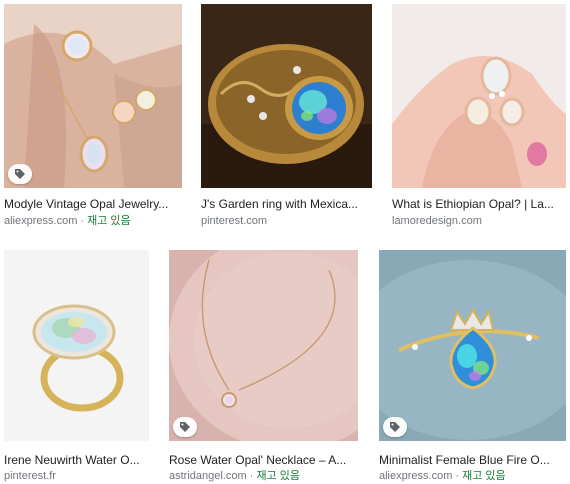  I want to click on source-domain: lamoredesign.com, so click(437, 221).